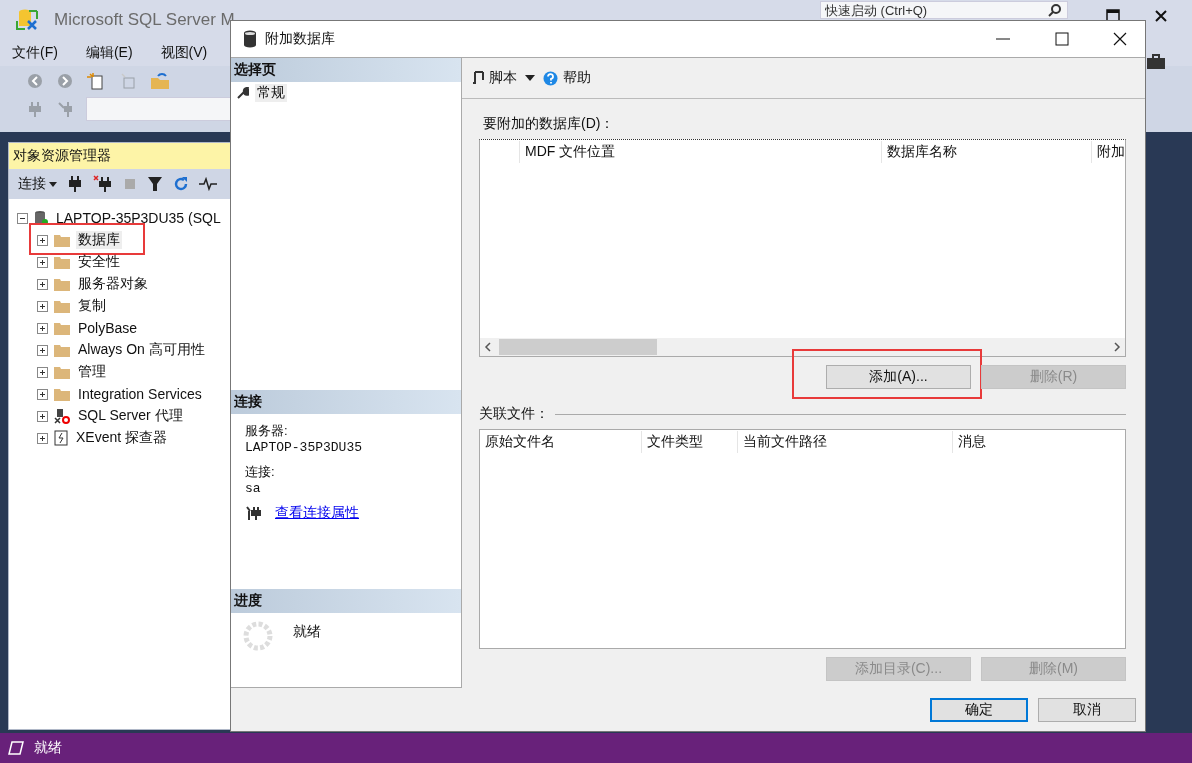  What do you see at coordinates (155, 184) in the screenshot?
I see `filter-icon` at bounding box center [155, 184].